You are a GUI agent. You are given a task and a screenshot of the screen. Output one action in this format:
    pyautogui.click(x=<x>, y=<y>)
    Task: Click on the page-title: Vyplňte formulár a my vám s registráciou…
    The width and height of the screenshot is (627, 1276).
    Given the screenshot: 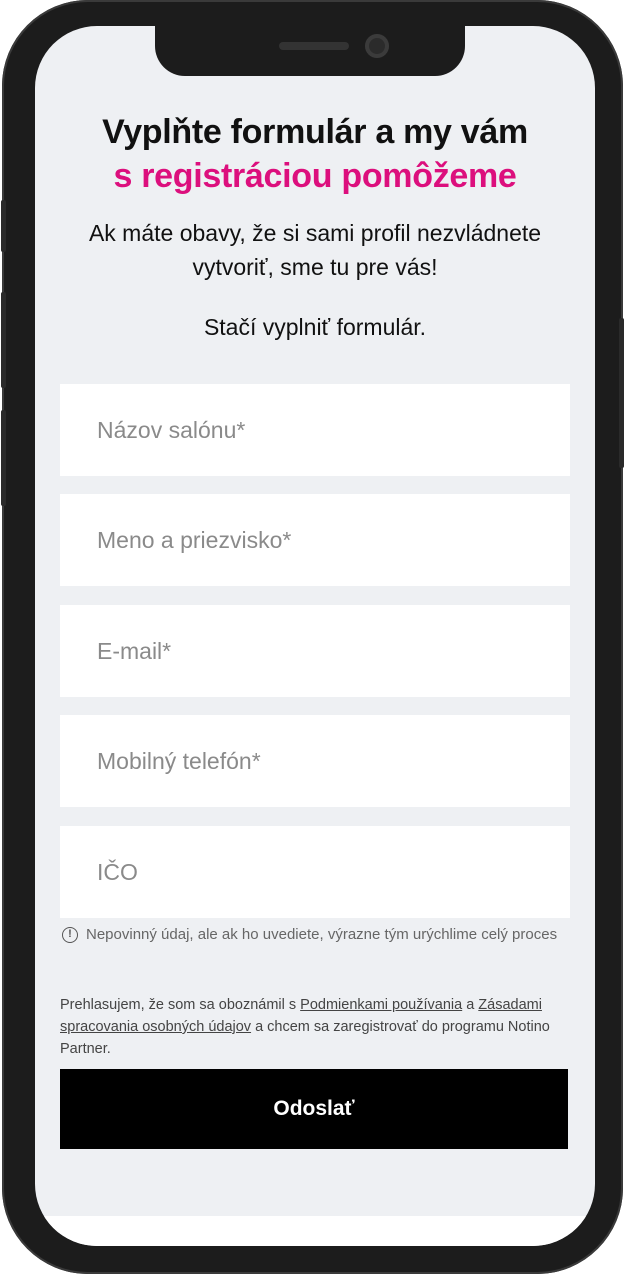 What is the action you would take?
    pyautogui.click(x=315, y=154)
    